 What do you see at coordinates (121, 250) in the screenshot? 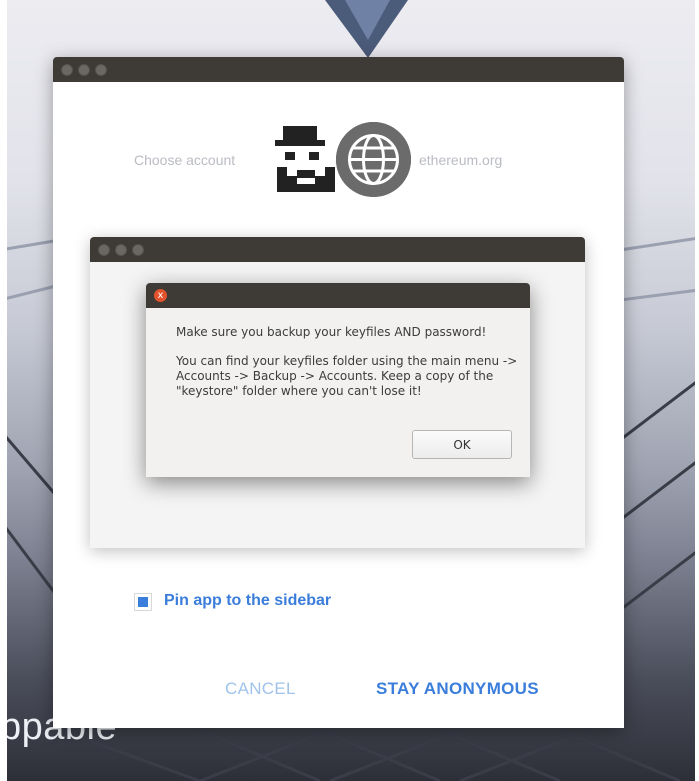
I see `secondary-minimize-dot-icon` at bounding box center [121, 250].